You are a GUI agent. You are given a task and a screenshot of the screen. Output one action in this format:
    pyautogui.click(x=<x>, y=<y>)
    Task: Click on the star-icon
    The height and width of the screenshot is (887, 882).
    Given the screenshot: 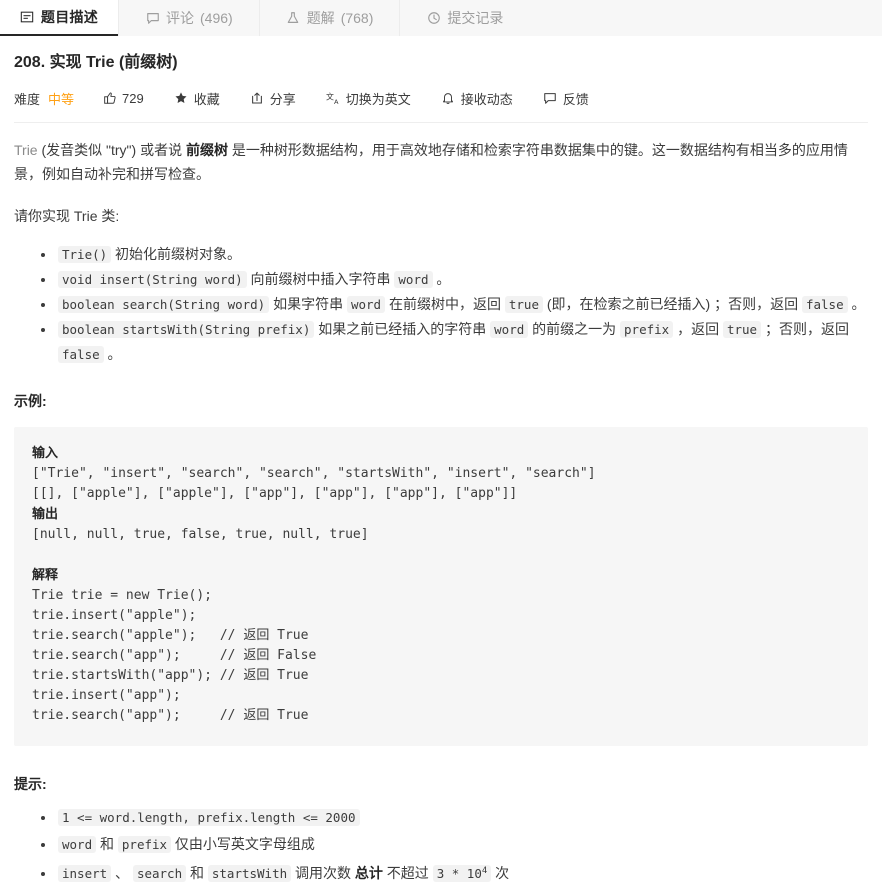 What is the action you would take?
    pyautogui.click(x=181, y=98)
    